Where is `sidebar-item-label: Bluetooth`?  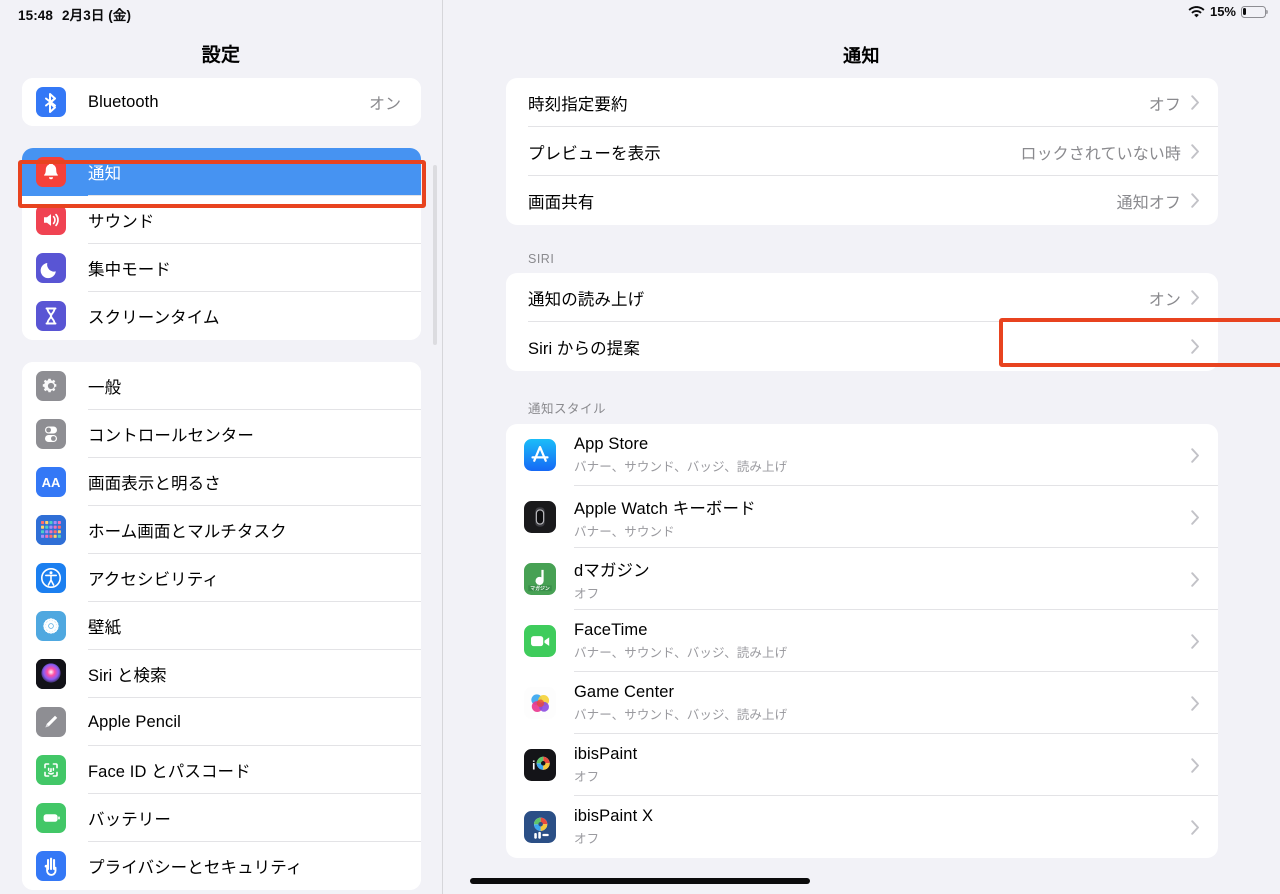
sidebar-item-label: Bluetooth is located at coordinates (123, 101).